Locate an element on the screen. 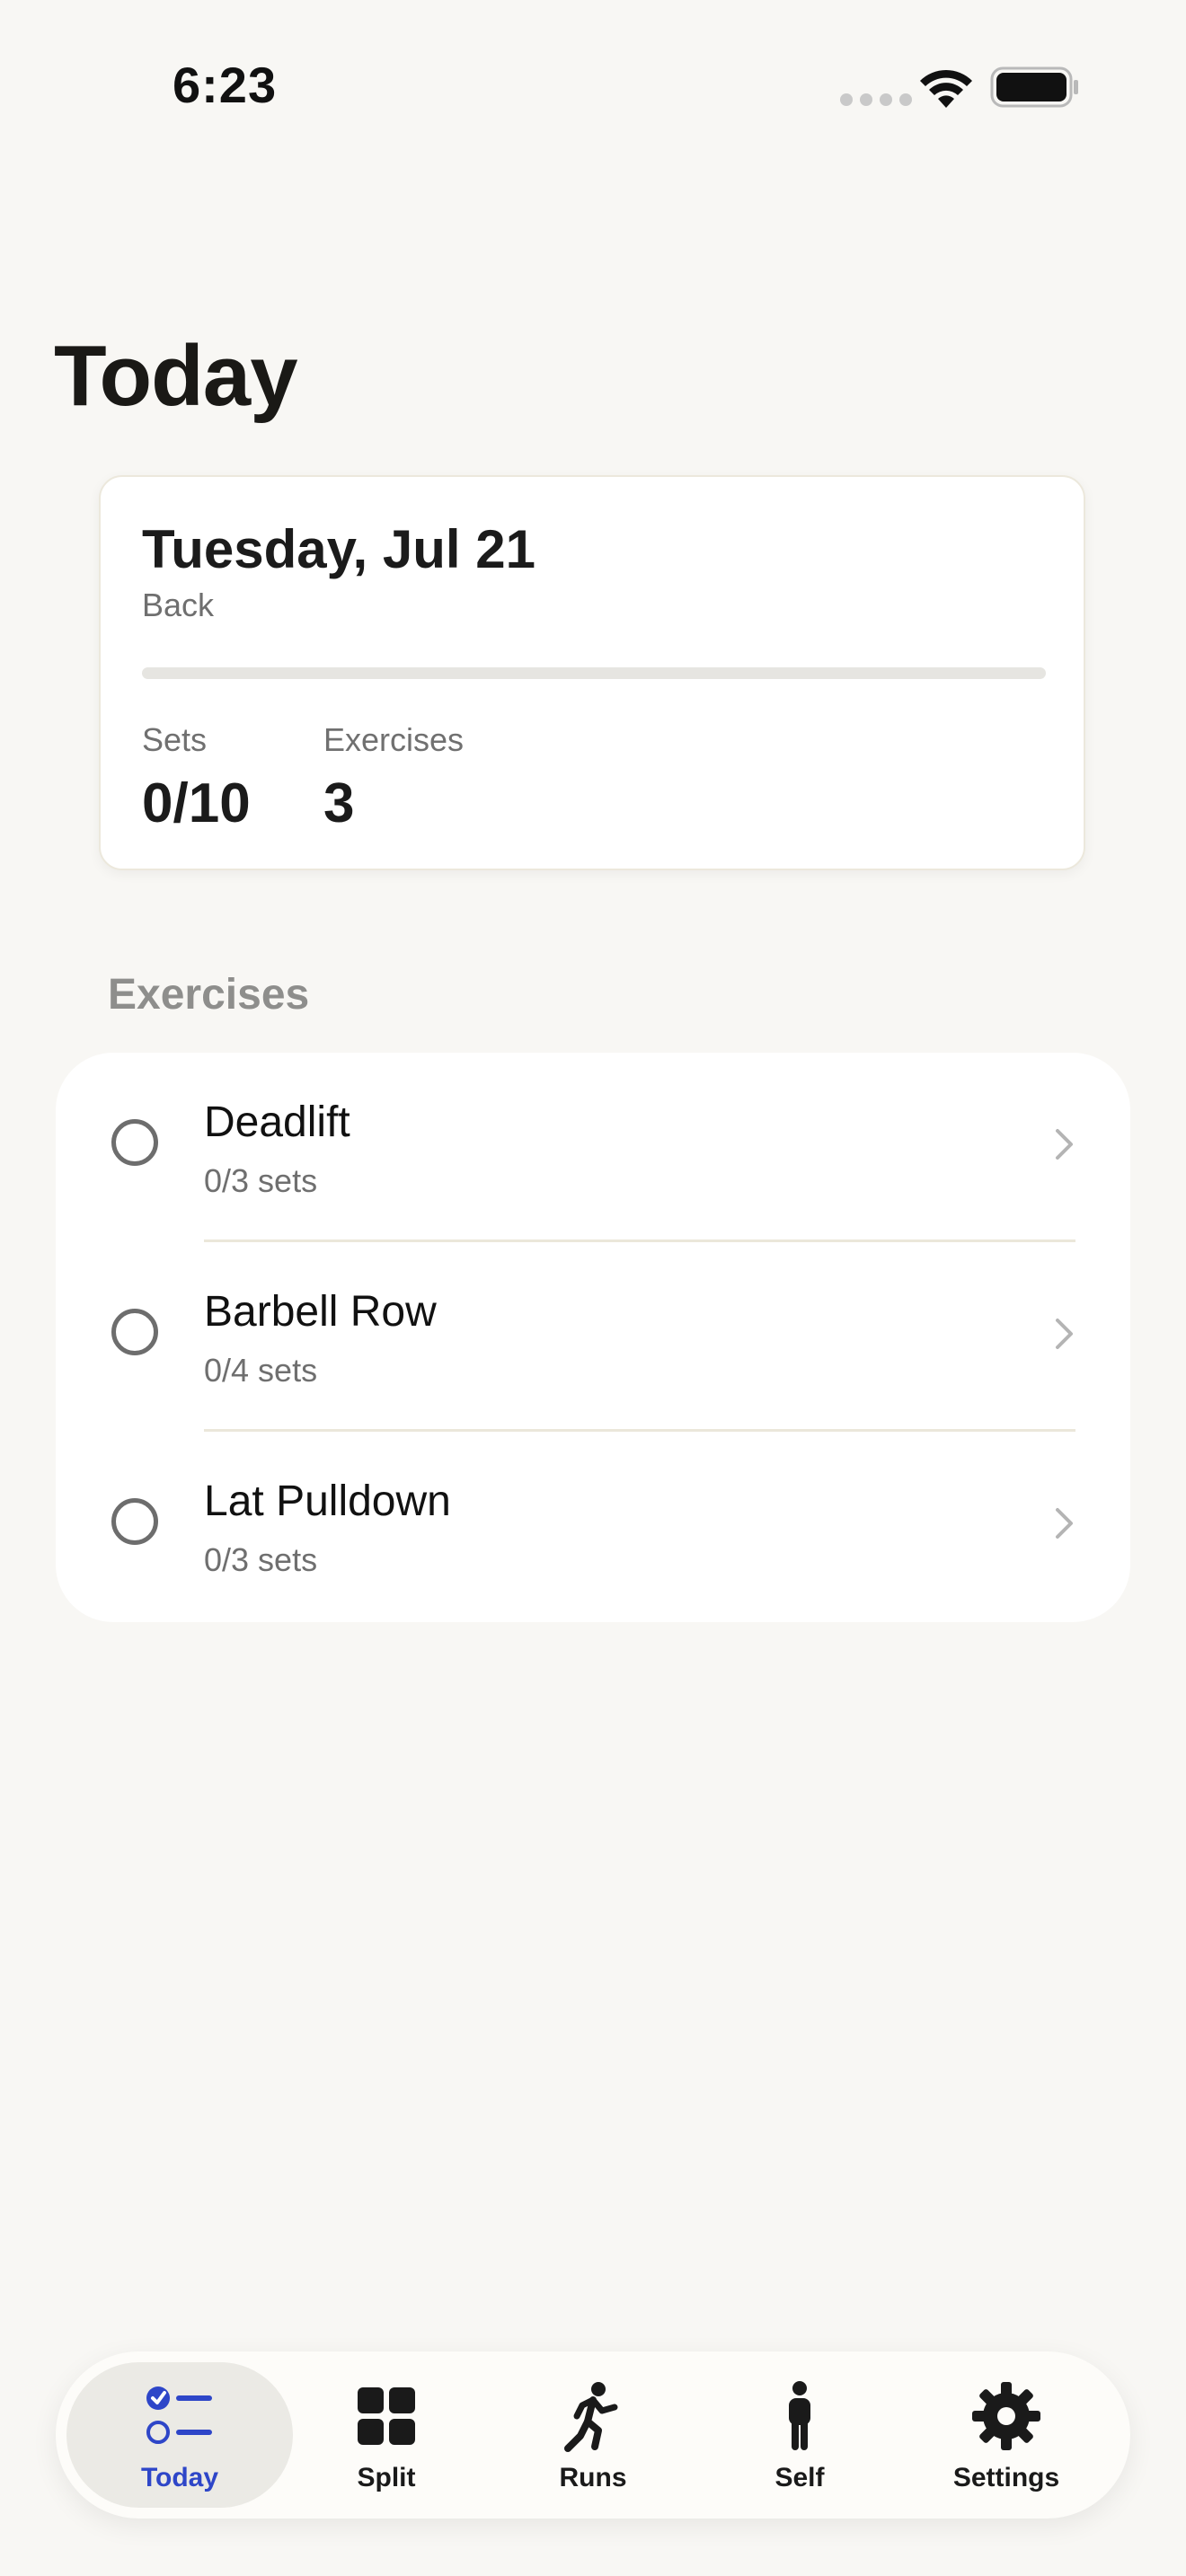 The width and height of the screenshot is (1186, 2576). list-item-exercise: Deadlift 0/3 sets is located at coordinates (593, 1147).